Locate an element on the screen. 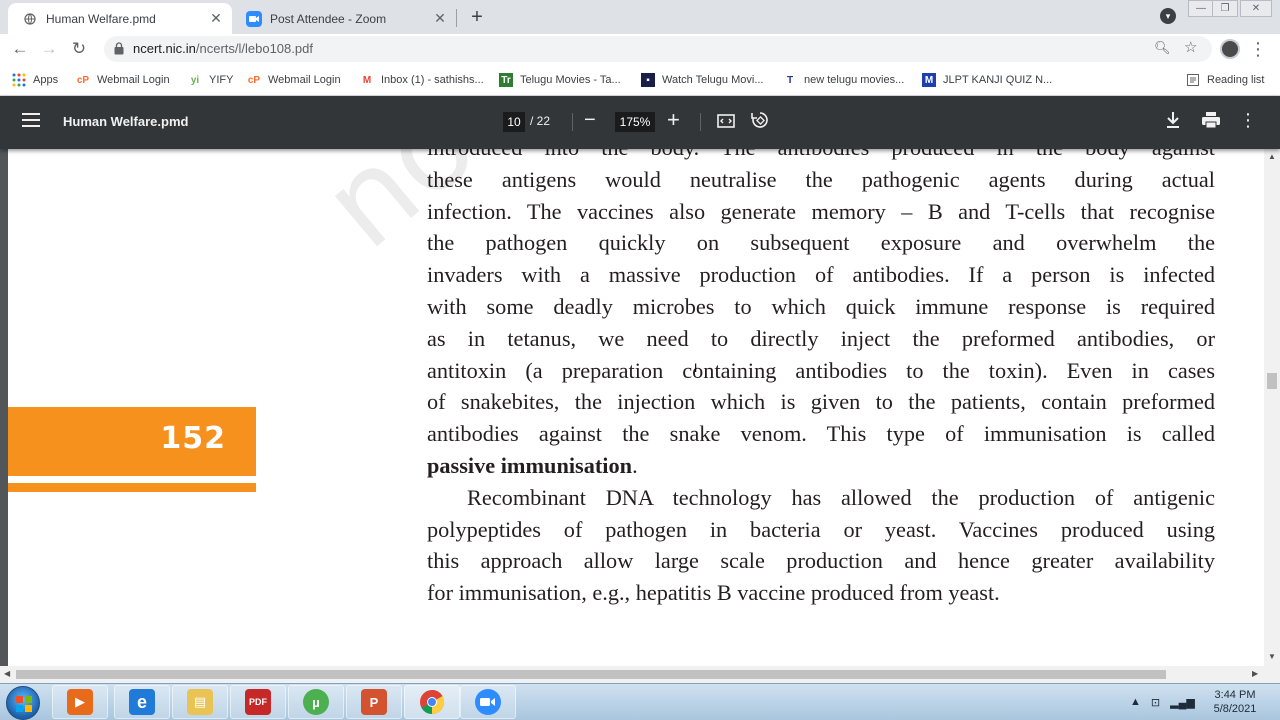 This screenshot has height=720, width=1280. bookmark-apps: Apps is located at coordinates (35, 80).